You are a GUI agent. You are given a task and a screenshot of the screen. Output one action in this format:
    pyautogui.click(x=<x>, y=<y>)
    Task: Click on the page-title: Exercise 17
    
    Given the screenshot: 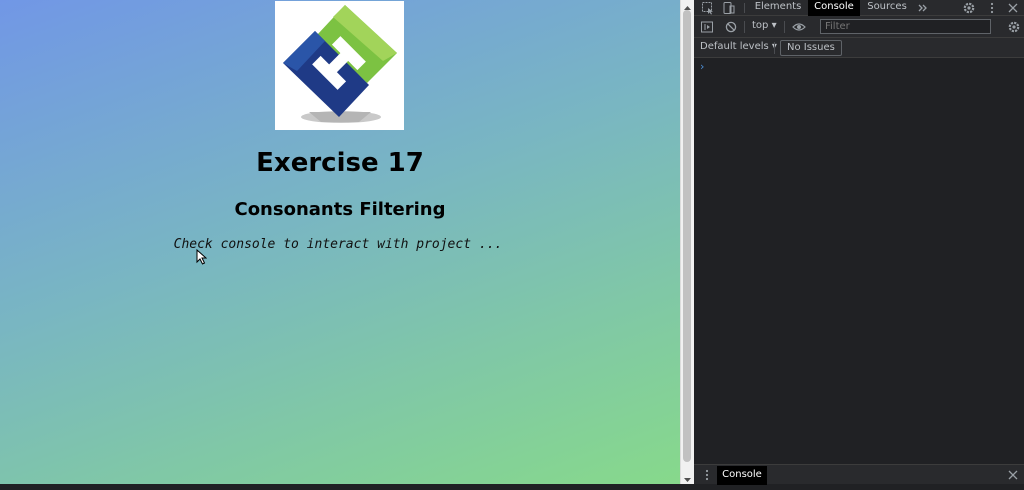 What is the action you would take?
    pyautogui.click(x=340, y=163)
    